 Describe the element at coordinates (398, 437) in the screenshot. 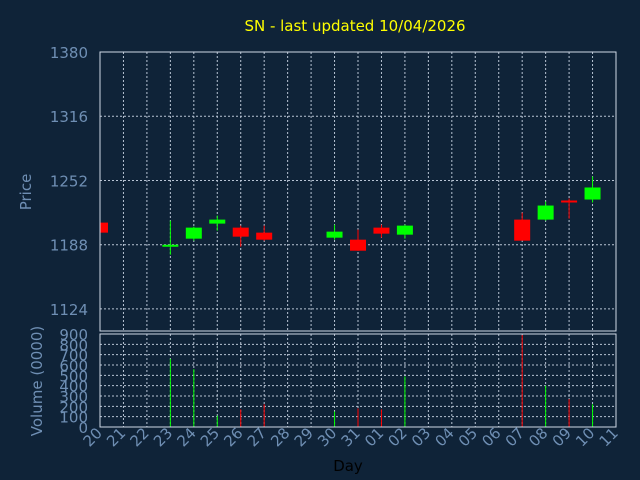

I see `x-tick-label: 02` at that location.